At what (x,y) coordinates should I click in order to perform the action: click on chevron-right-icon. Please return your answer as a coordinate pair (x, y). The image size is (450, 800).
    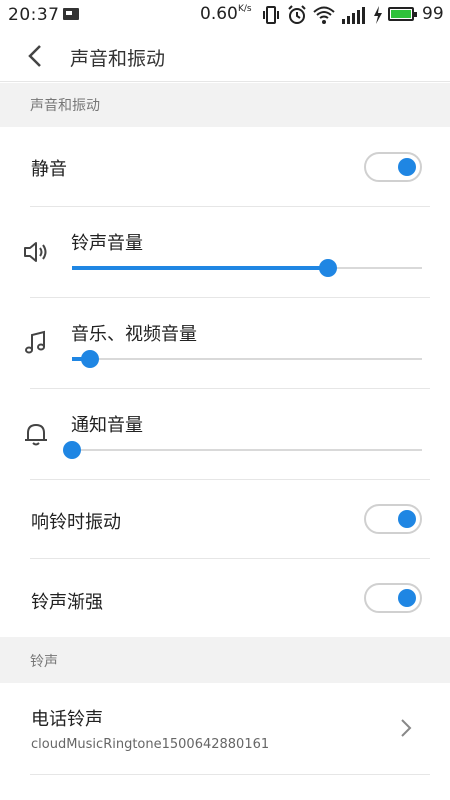
    Looking at the image, I should click on (406, 728).